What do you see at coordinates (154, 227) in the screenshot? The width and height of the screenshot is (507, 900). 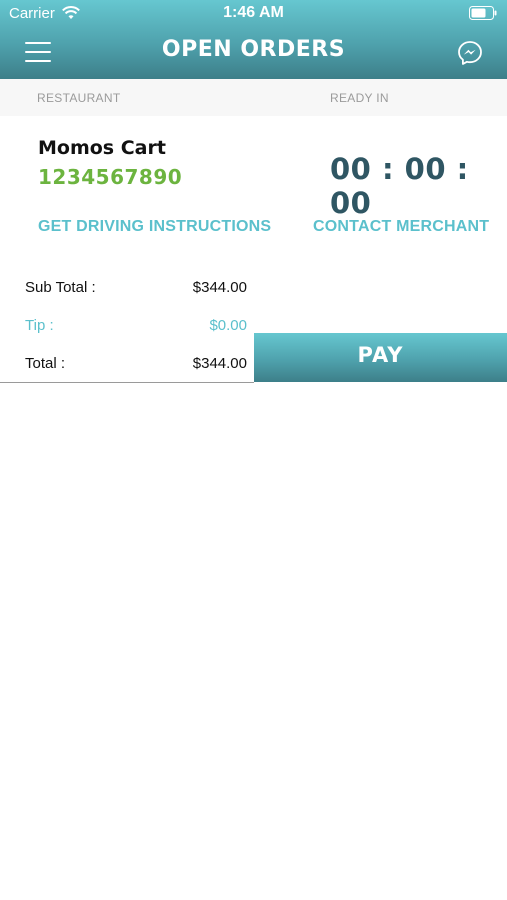 I see `get-driving-instructions-link: GET DRIVING INSTRUCTIONS` at bounding box center [154, 227].